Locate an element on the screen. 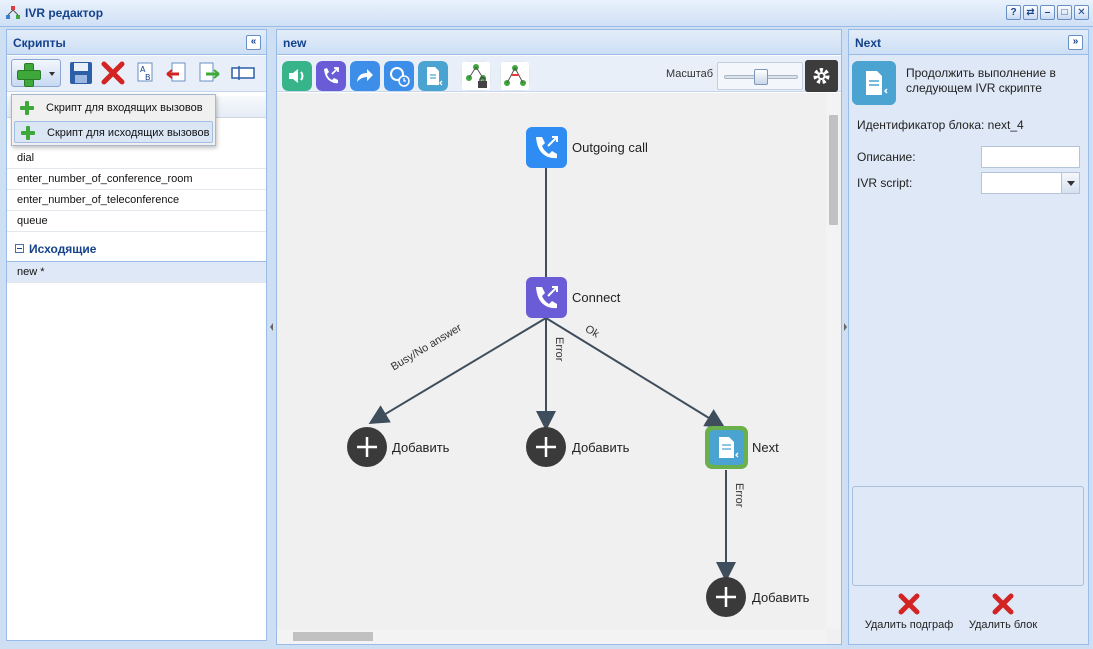 This screenshot has width=1093, height=649. dropdown-caret-icon is located at coordinates (52, 74).